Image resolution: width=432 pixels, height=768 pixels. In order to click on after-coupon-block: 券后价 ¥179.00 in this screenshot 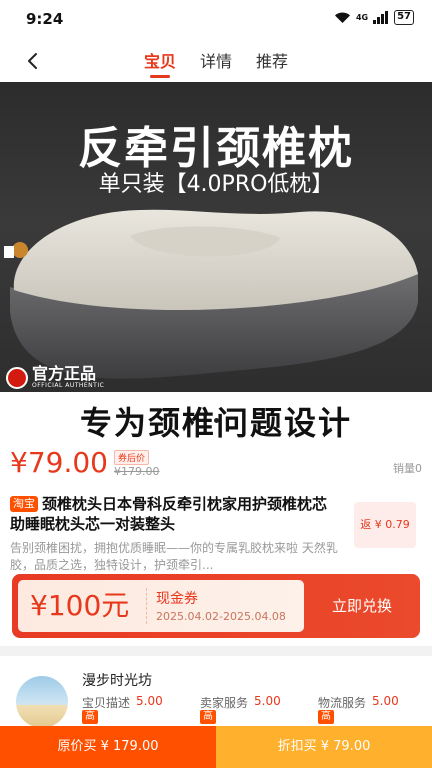, I will do `click(136, 464)`.